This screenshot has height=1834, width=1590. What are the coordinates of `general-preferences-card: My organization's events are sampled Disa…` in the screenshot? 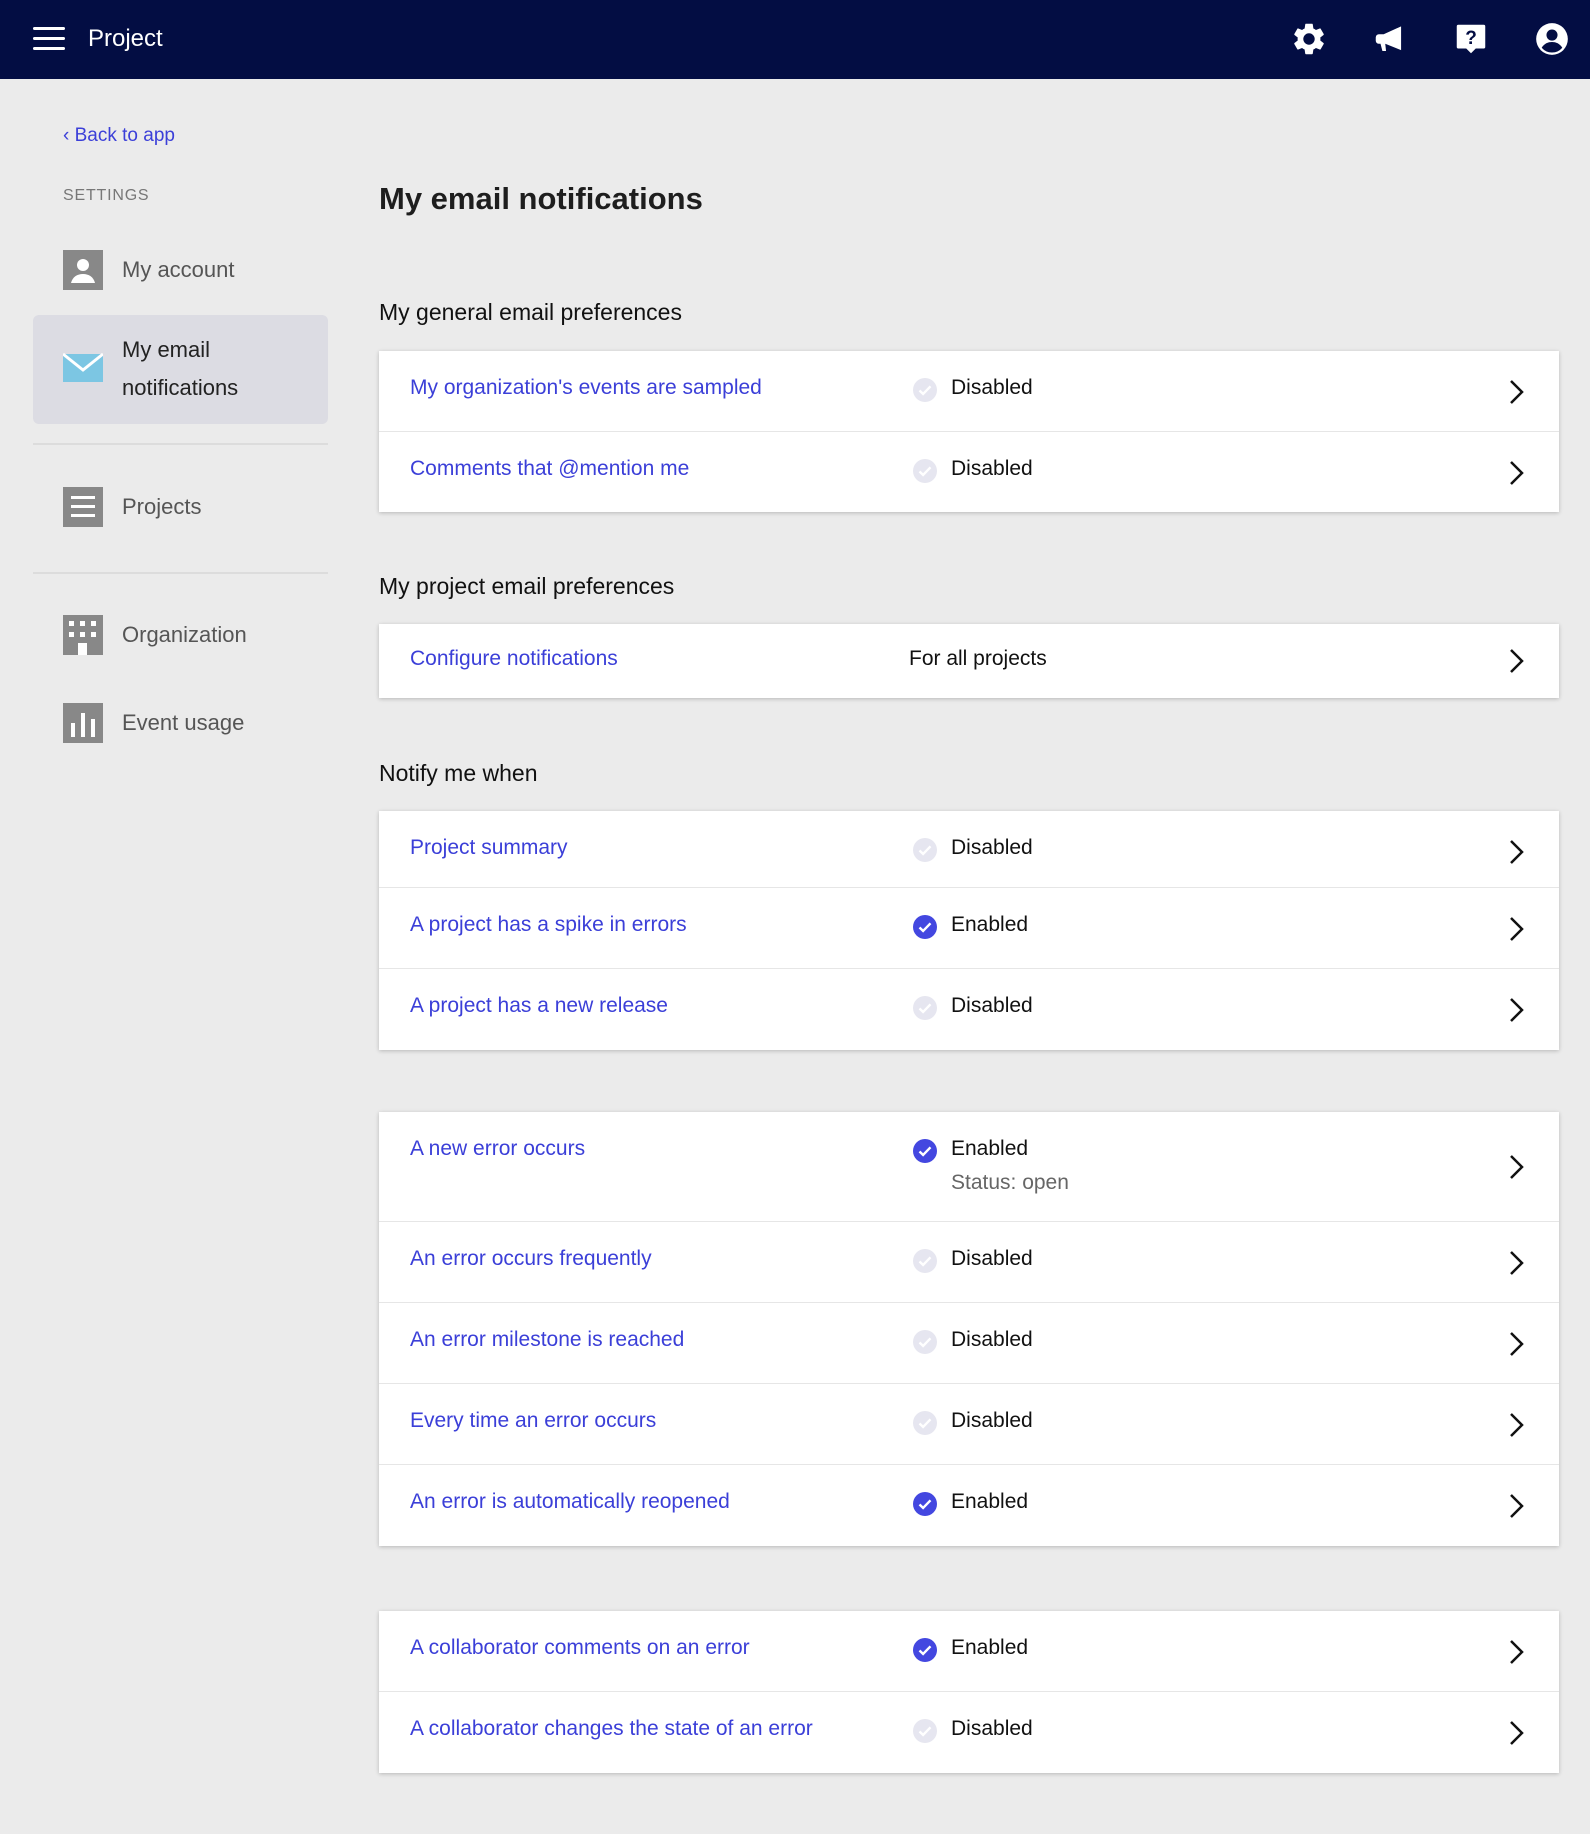 It's located at (969, 431).